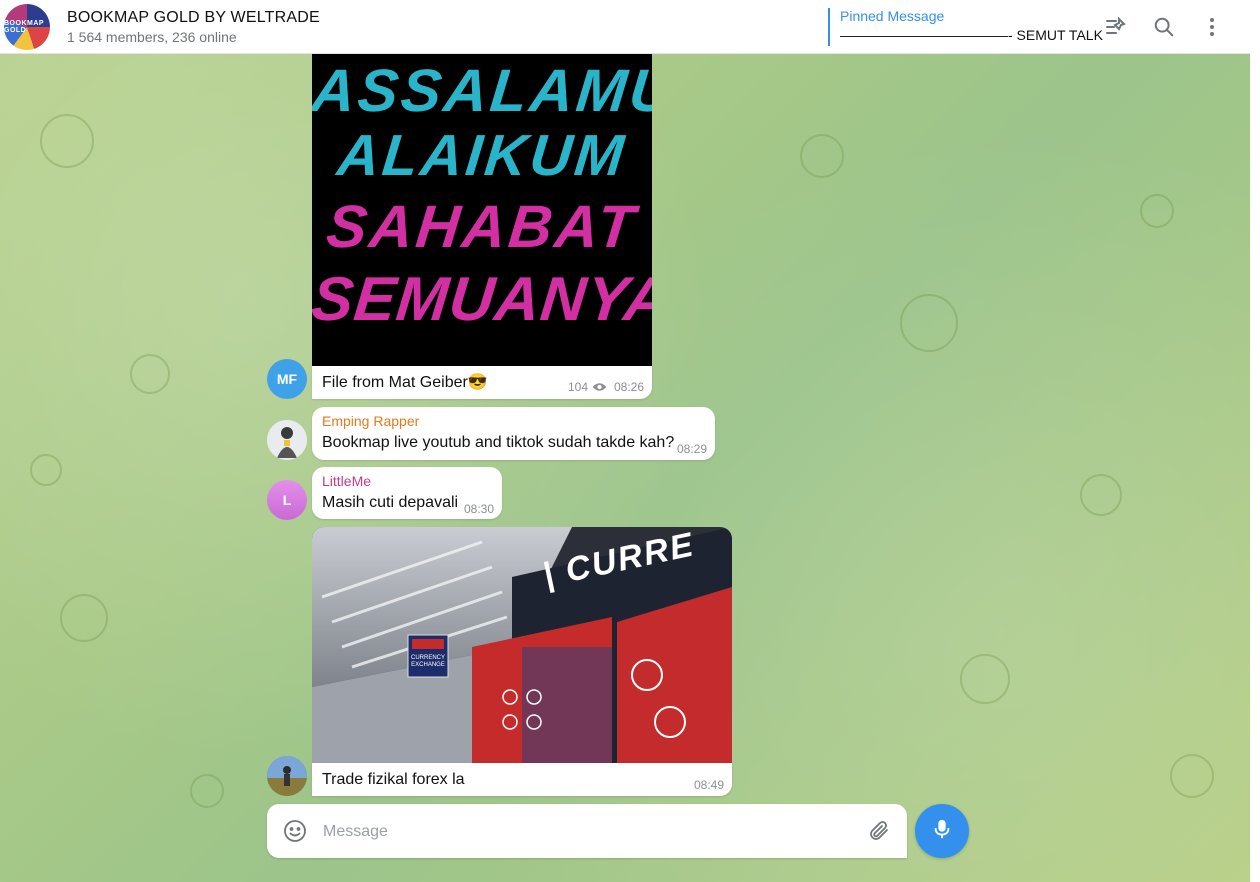 Image resolution: width=1260 pixels, height=882 pixels. I want to click on pinned-message-label: Pinned Message, so click(892, 16).